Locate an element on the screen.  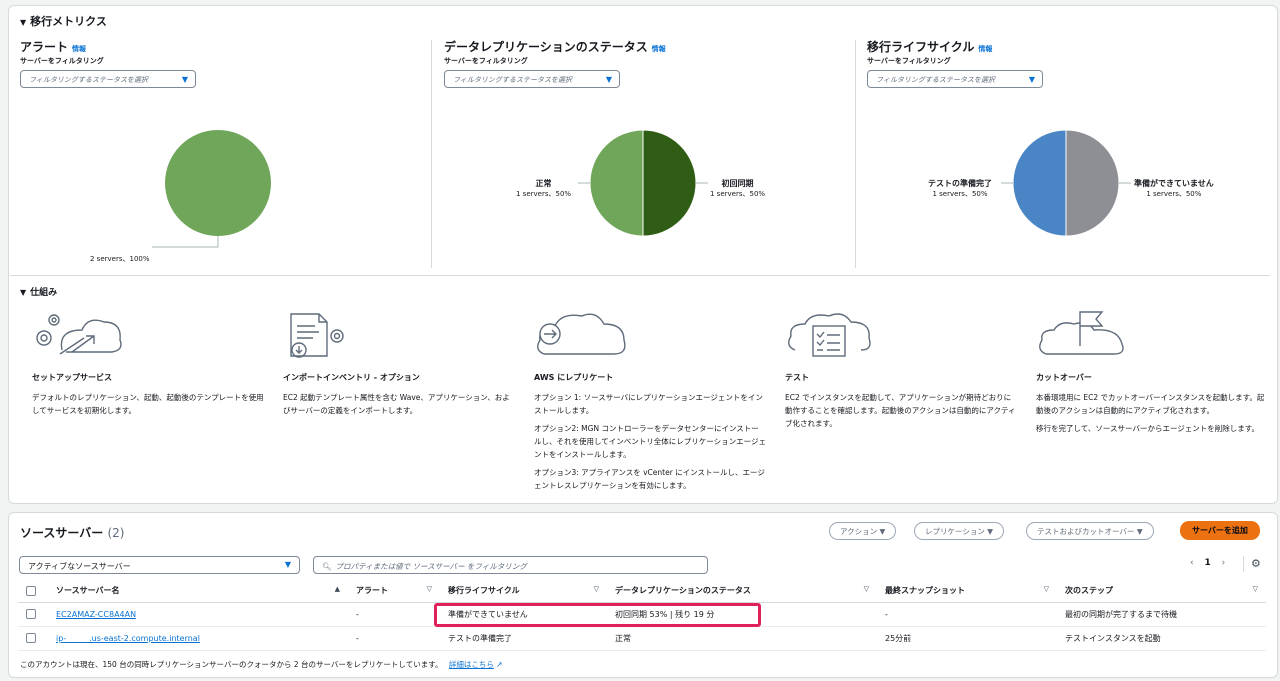
server-name-link: EC2AMAZ-CC8A4AN is located at coordinates (96, 614).